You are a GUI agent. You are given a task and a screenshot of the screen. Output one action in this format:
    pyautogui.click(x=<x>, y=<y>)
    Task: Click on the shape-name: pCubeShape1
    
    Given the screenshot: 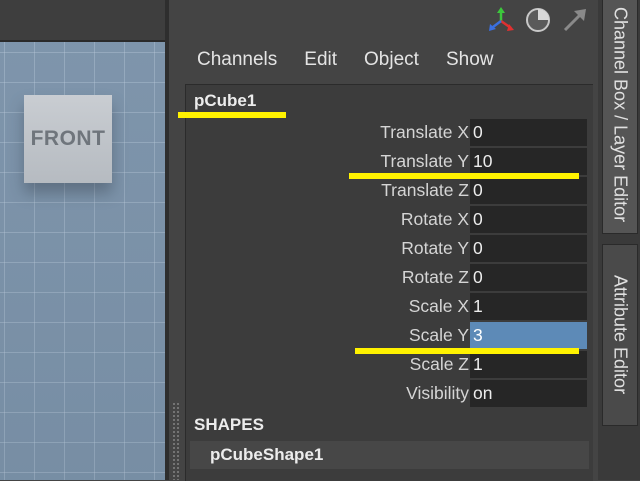 What is the action you would take?
    pyautogui.click(x=266, y=455)
    